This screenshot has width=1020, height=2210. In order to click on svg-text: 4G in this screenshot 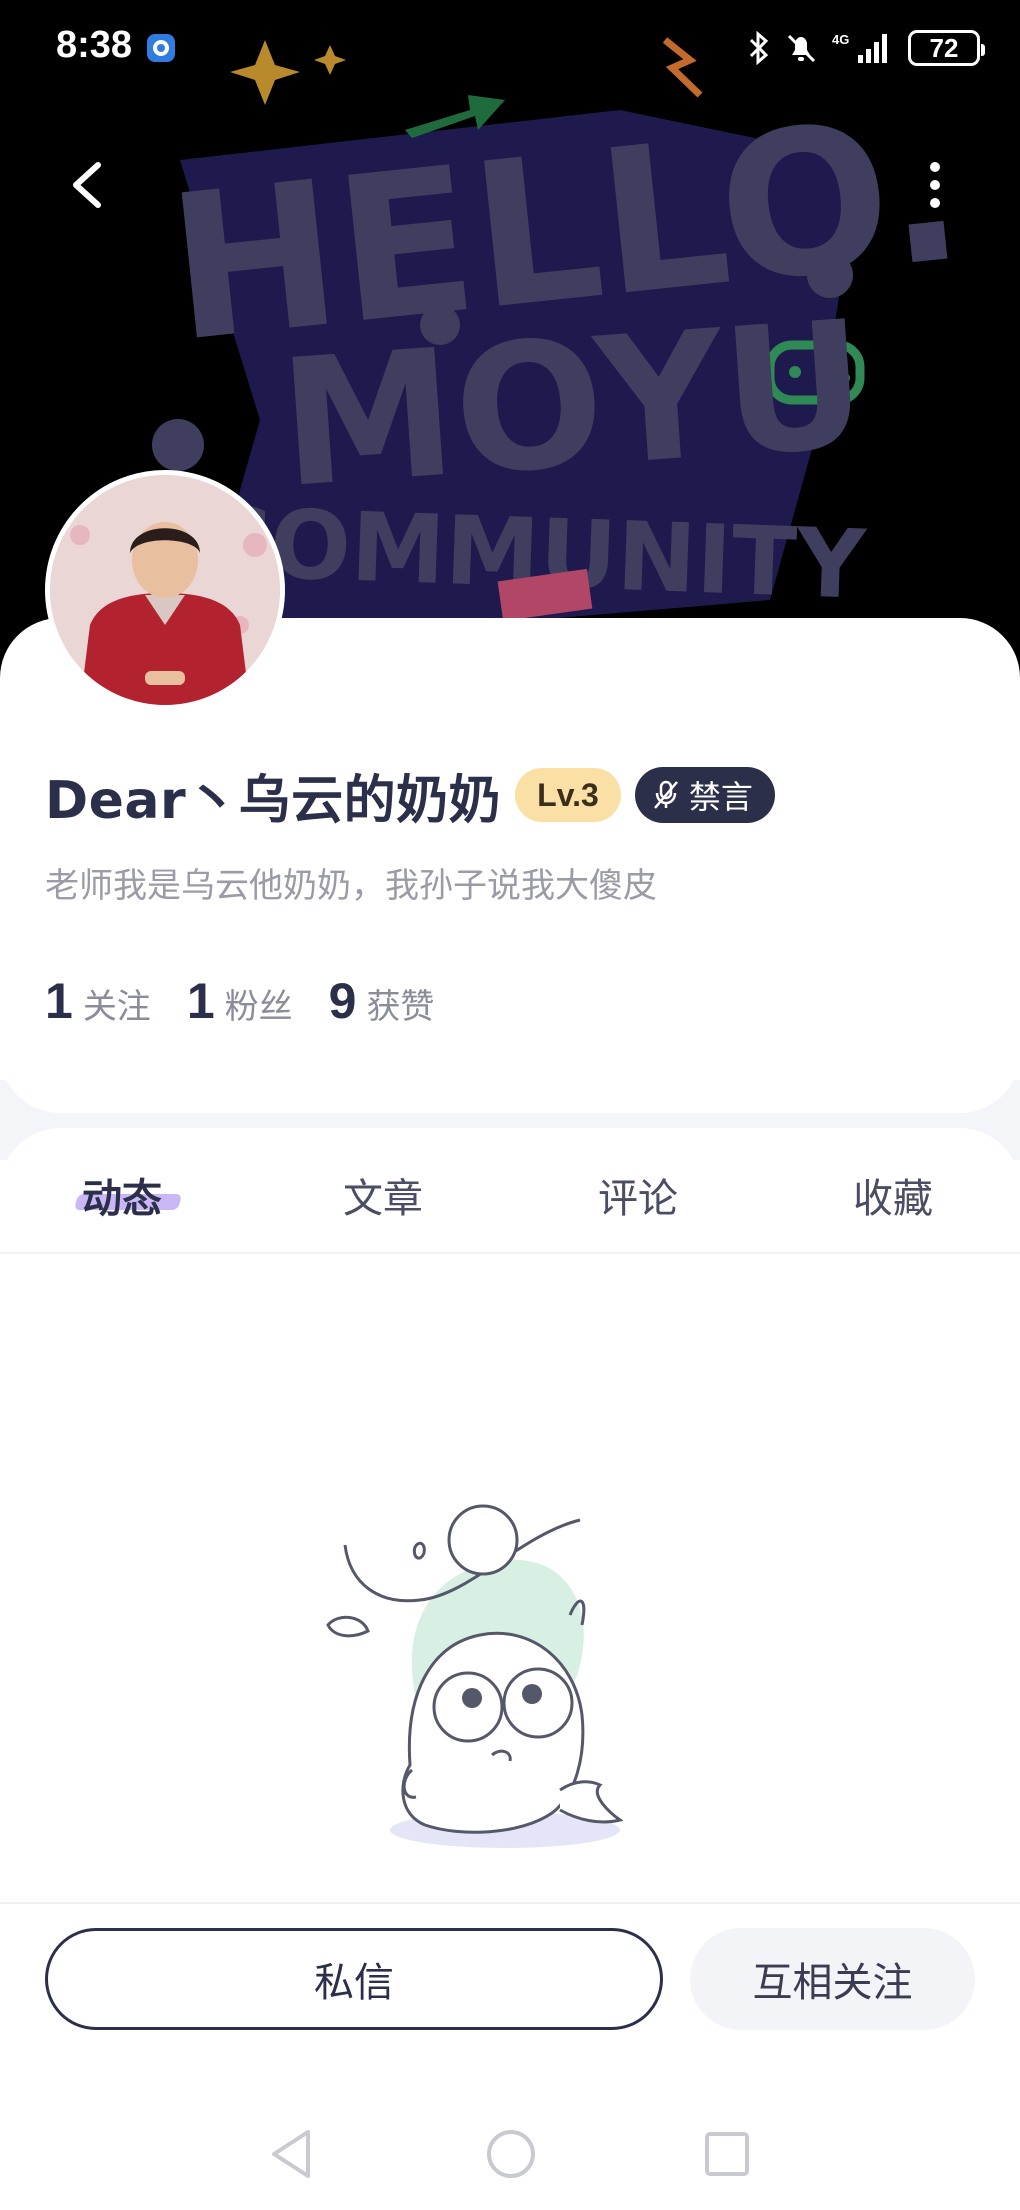, I will do `click(840, 39)`.